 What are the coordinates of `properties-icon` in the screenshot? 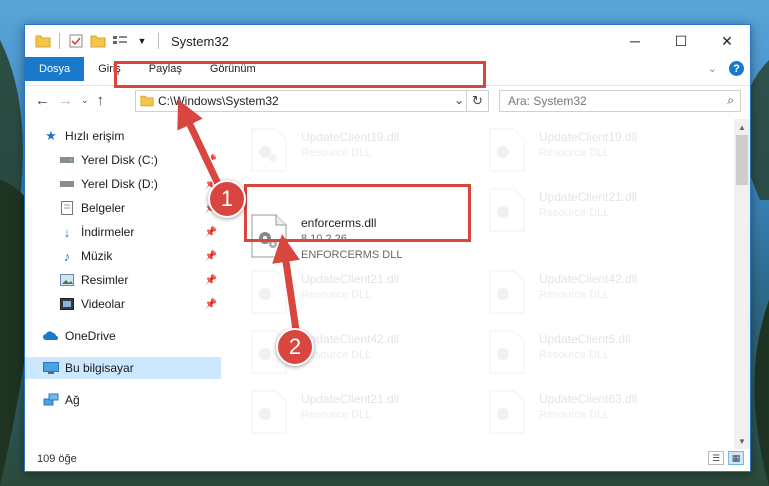 It's located at (76, 41).